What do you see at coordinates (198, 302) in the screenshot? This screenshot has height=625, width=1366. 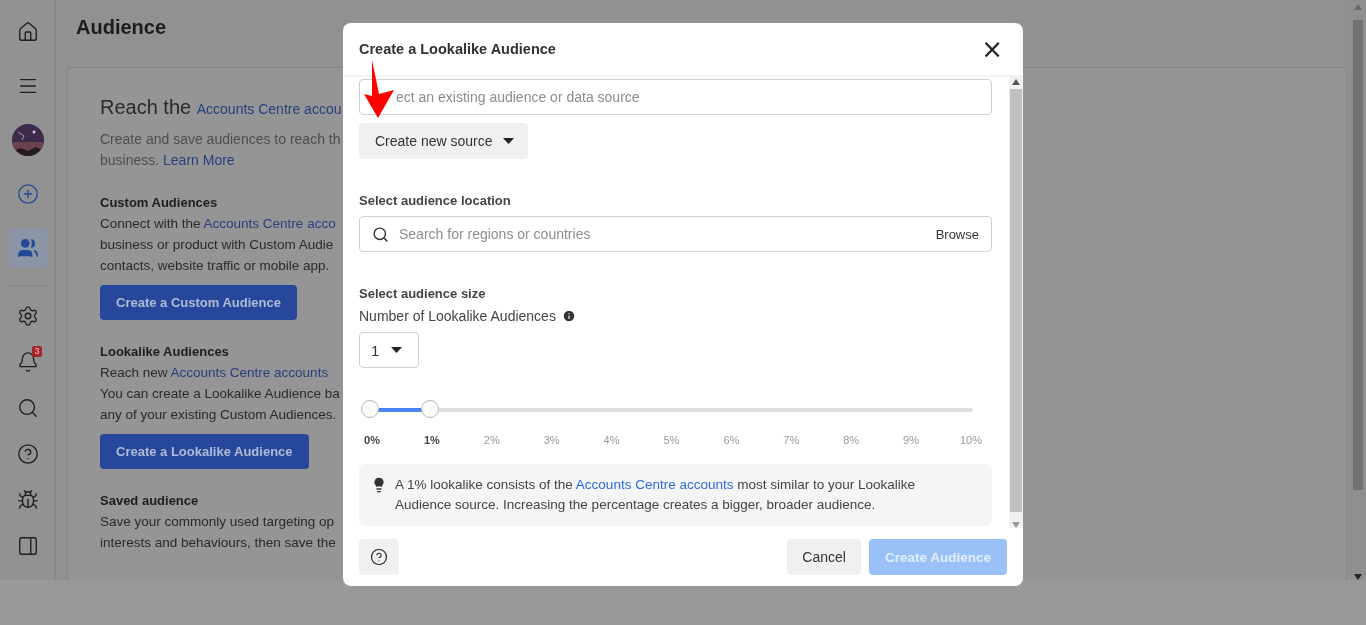 I see `create-audience-button: Create a Custom Audience` at bounding box center [198, 302].